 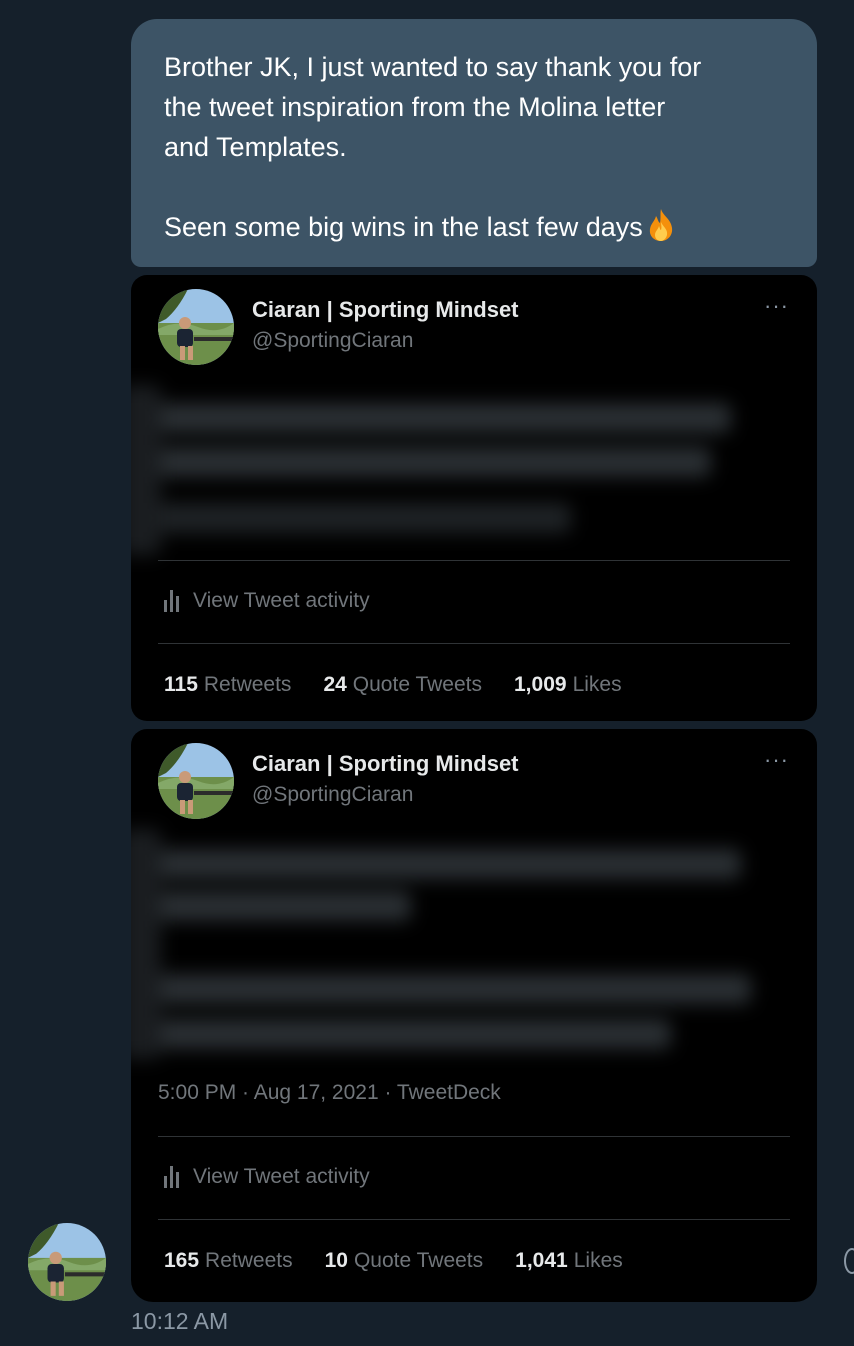 What do you see at coordinates (474, 227) in the screenshot?
I see `message-line: Seen some big wins in the last few days` at bounding box center [474, 227].